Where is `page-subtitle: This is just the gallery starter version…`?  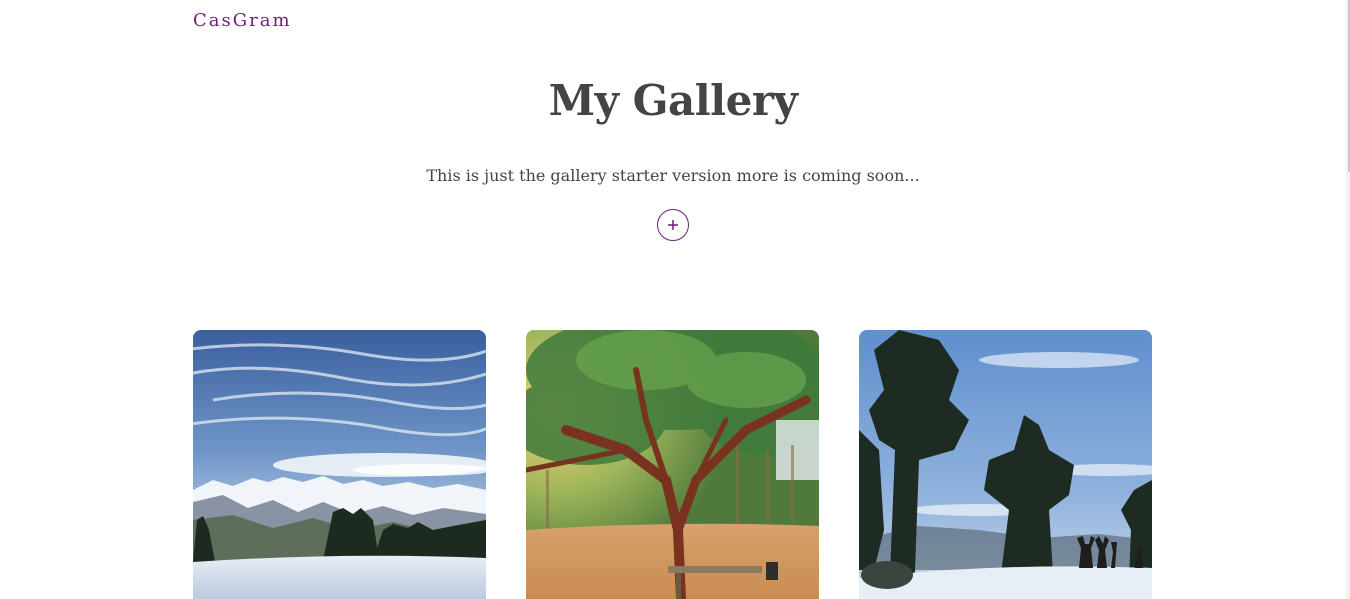
page-subtitle: This is just the gallery starter version… is located at coordinates (673, 175).